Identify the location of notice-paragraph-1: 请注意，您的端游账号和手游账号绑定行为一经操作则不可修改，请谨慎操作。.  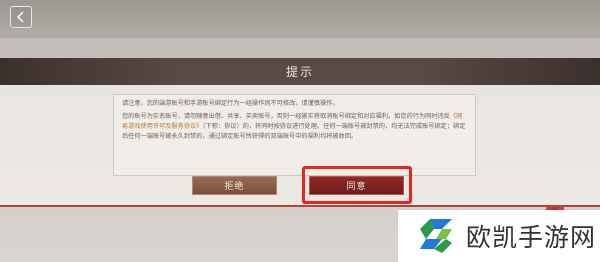
(230, 103).